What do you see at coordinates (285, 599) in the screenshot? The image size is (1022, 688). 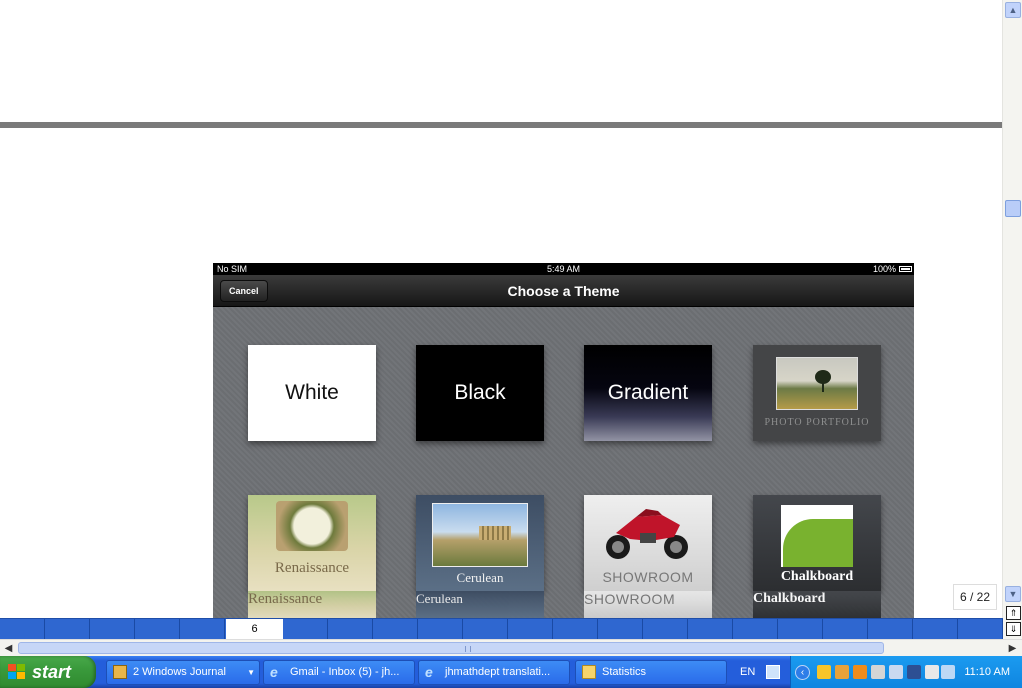 I see `theme-renaissance-reflection-label: Renaissance` at bounding box center [285, 599].